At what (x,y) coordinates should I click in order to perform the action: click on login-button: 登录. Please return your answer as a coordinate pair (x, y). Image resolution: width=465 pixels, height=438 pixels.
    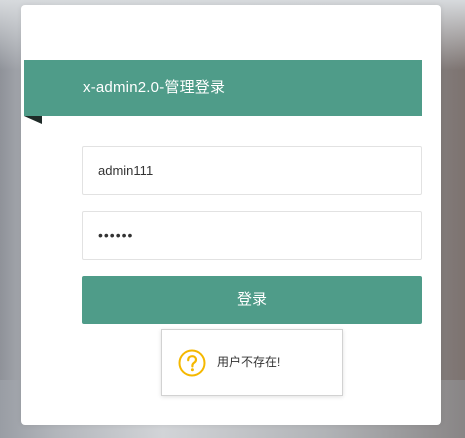
    Looking at the image, I should click on (252, 300).